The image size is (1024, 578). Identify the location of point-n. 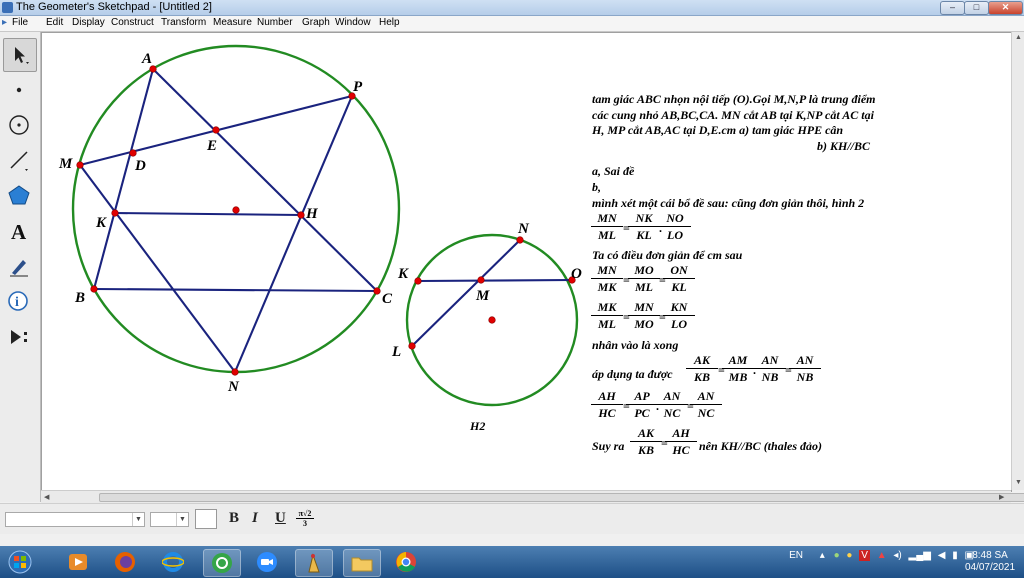
(235, 372).